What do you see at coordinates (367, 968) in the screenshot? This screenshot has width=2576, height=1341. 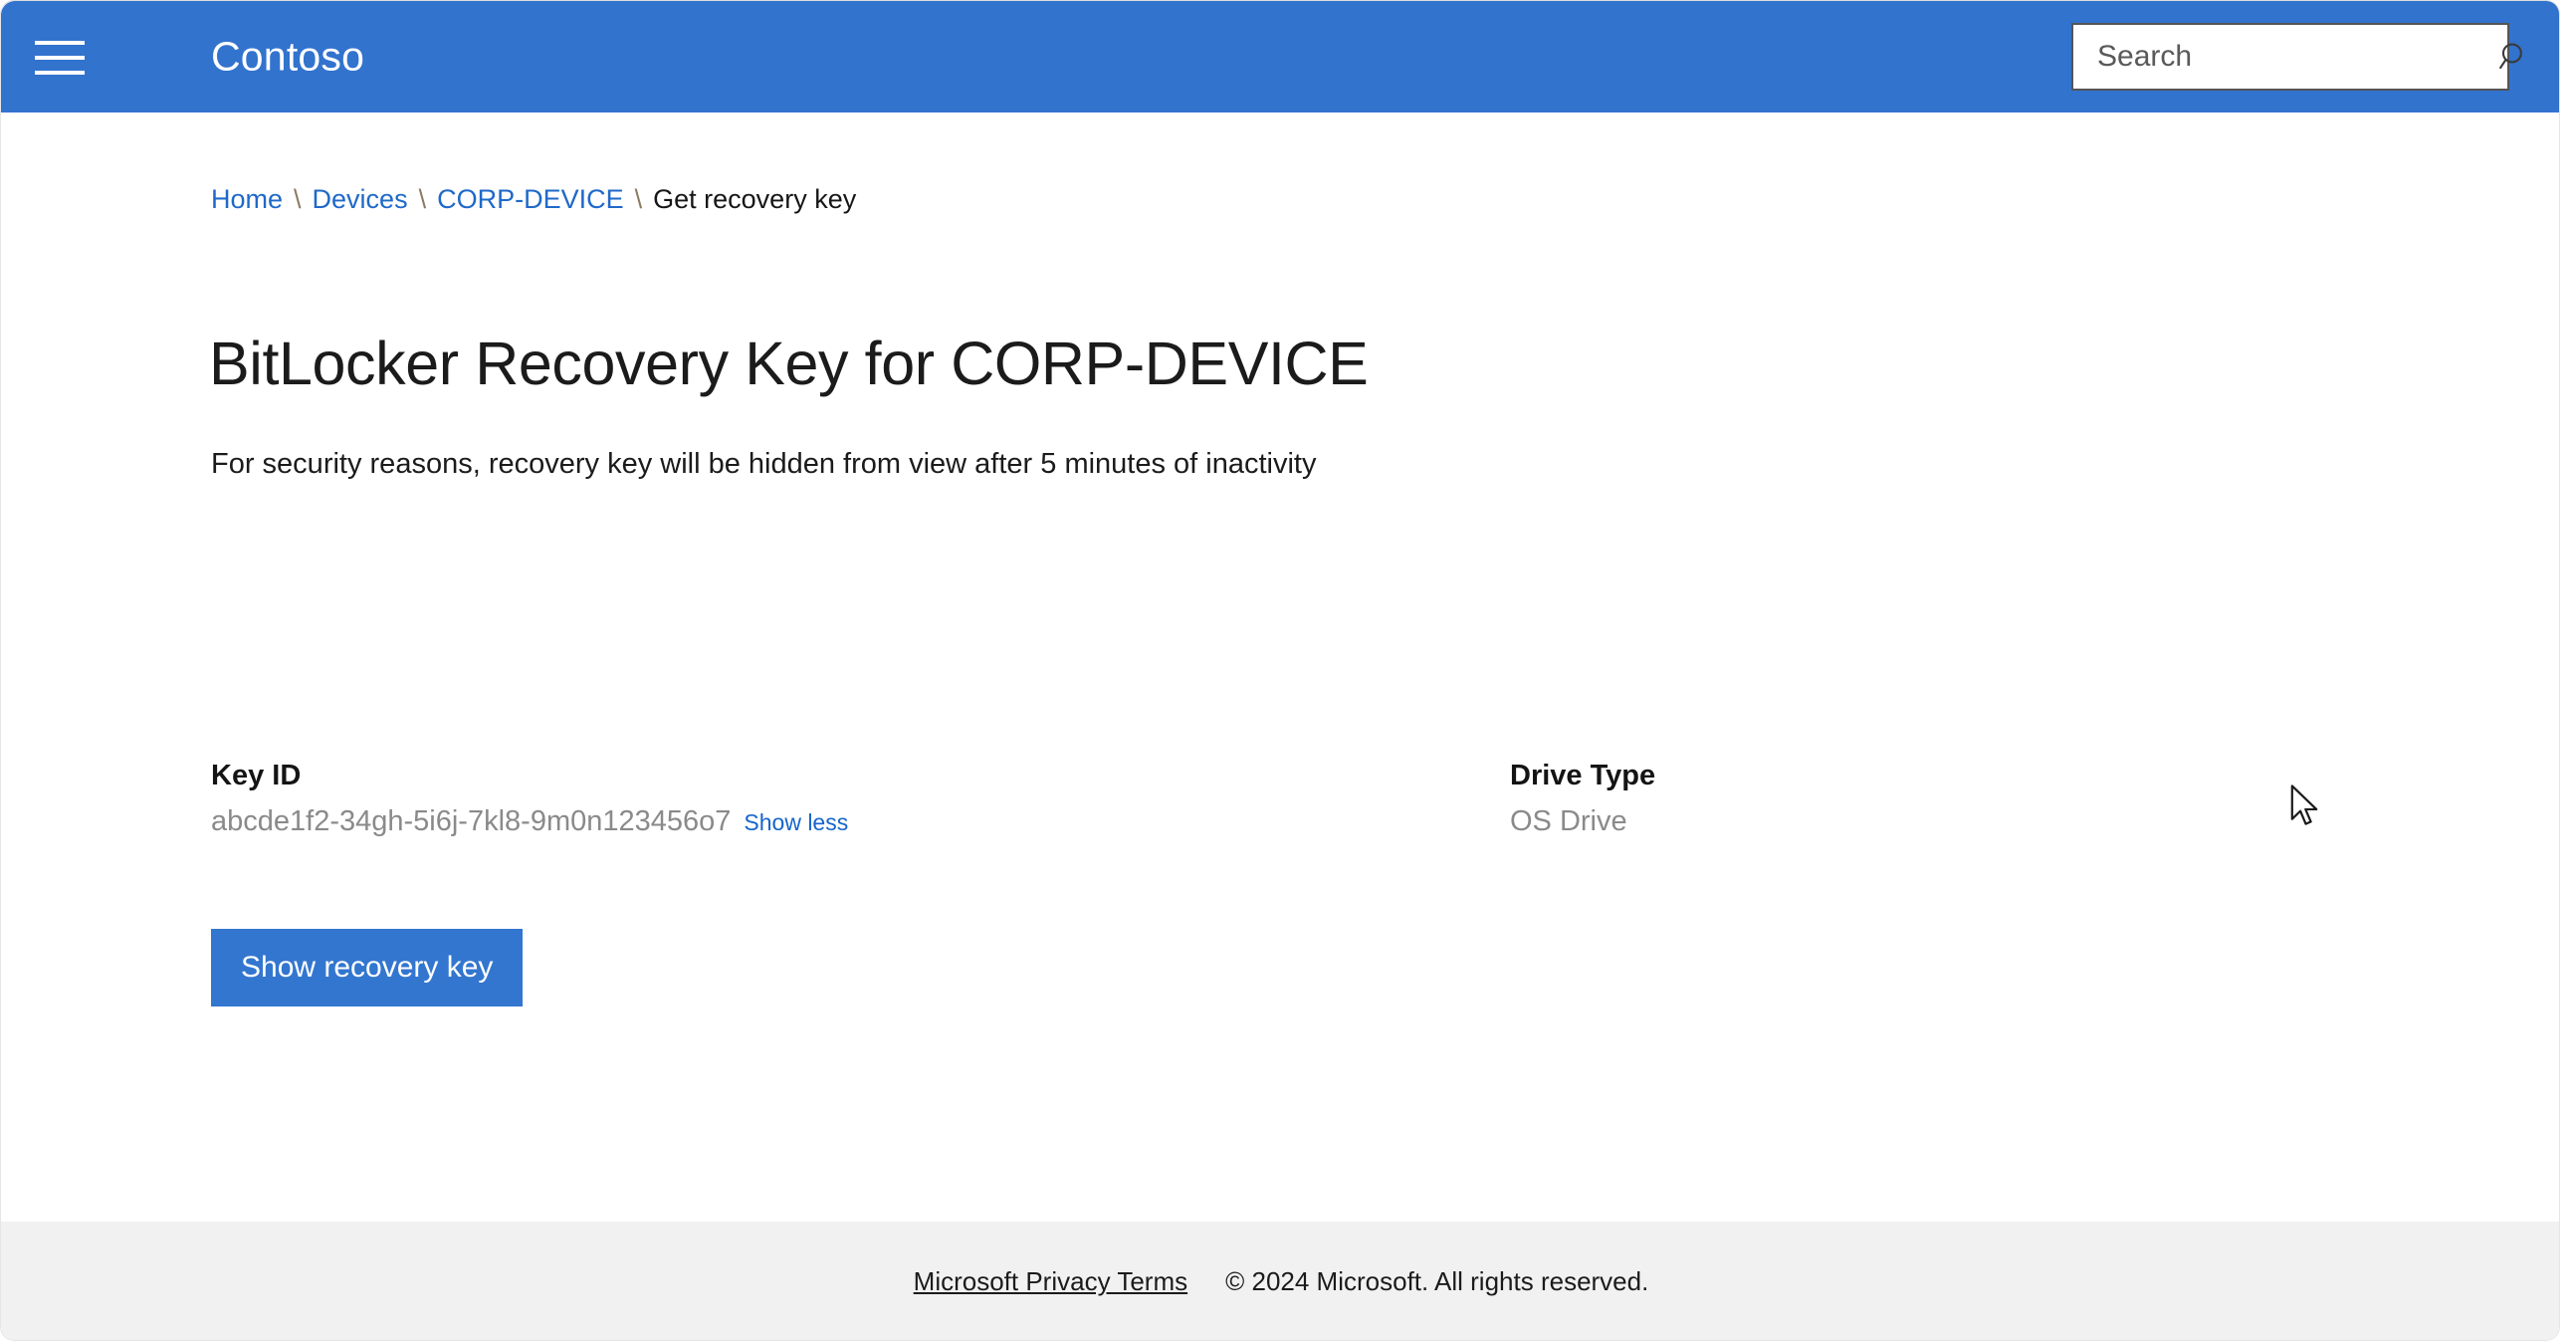 I see `show-recovery-key-button: Show recovery key` at bounding box center [367, 968].